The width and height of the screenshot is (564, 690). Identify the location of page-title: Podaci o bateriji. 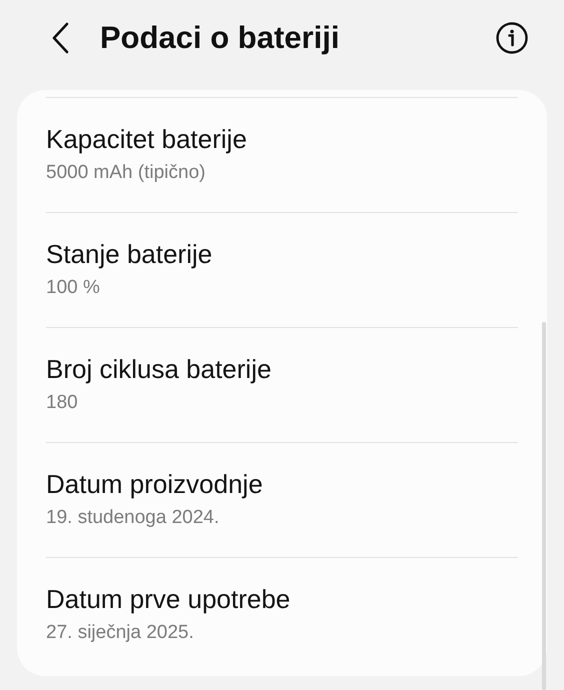
(220, 38).